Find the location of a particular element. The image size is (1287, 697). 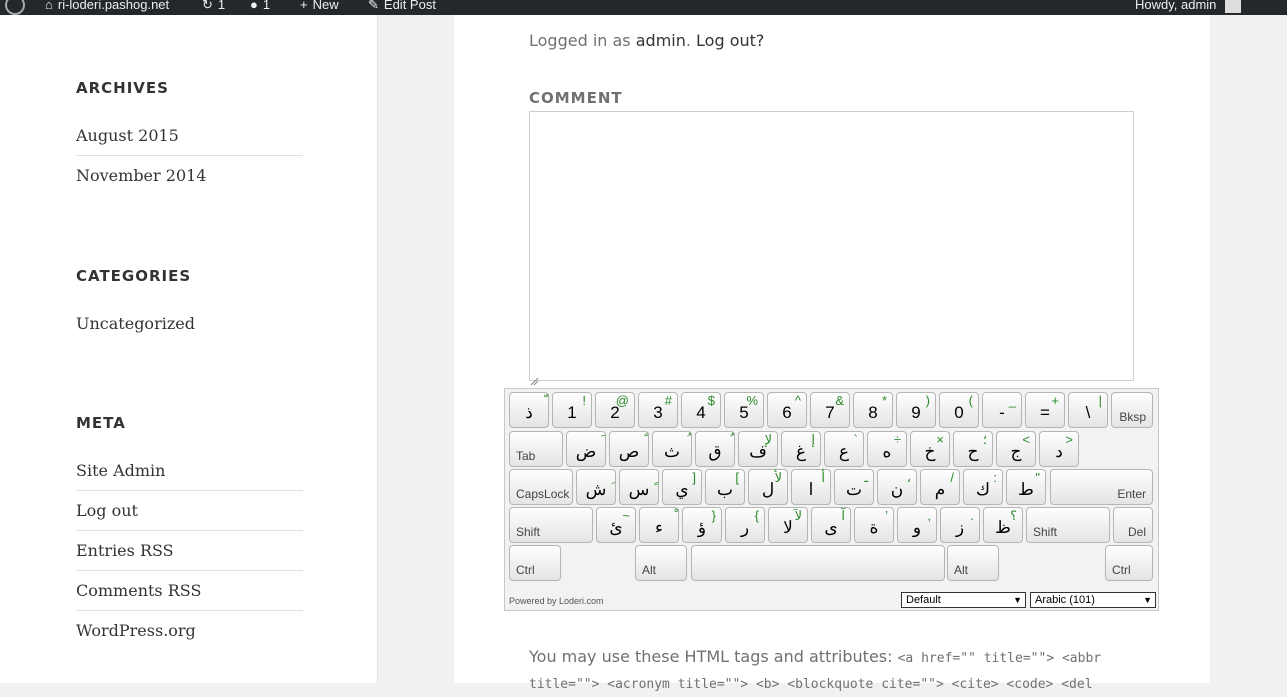

key-character: ه ÷ is located at coordinates (887, 449).